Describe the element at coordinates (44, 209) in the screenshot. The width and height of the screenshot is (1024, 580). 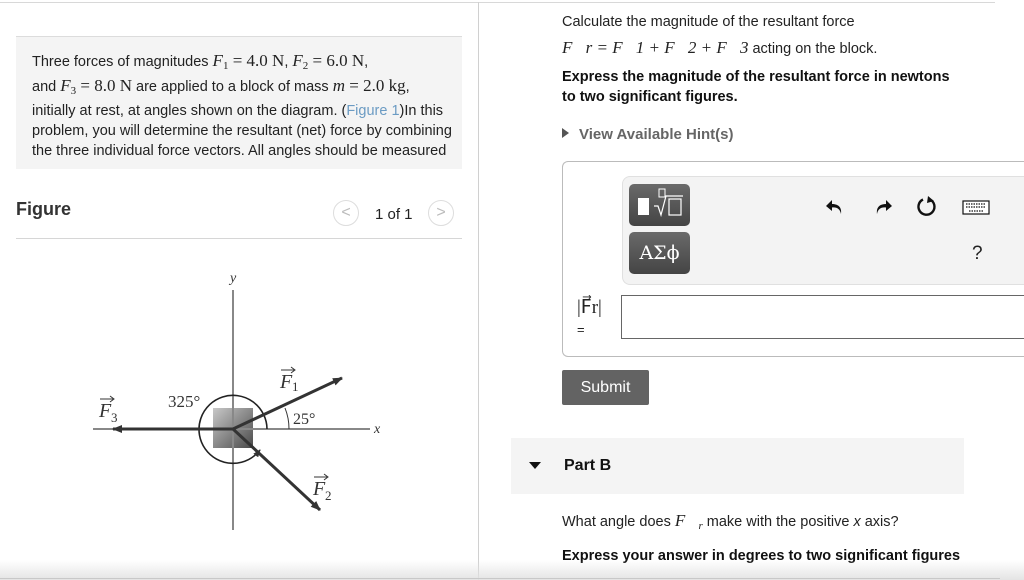
I see `figure-title: Figure` at that location.